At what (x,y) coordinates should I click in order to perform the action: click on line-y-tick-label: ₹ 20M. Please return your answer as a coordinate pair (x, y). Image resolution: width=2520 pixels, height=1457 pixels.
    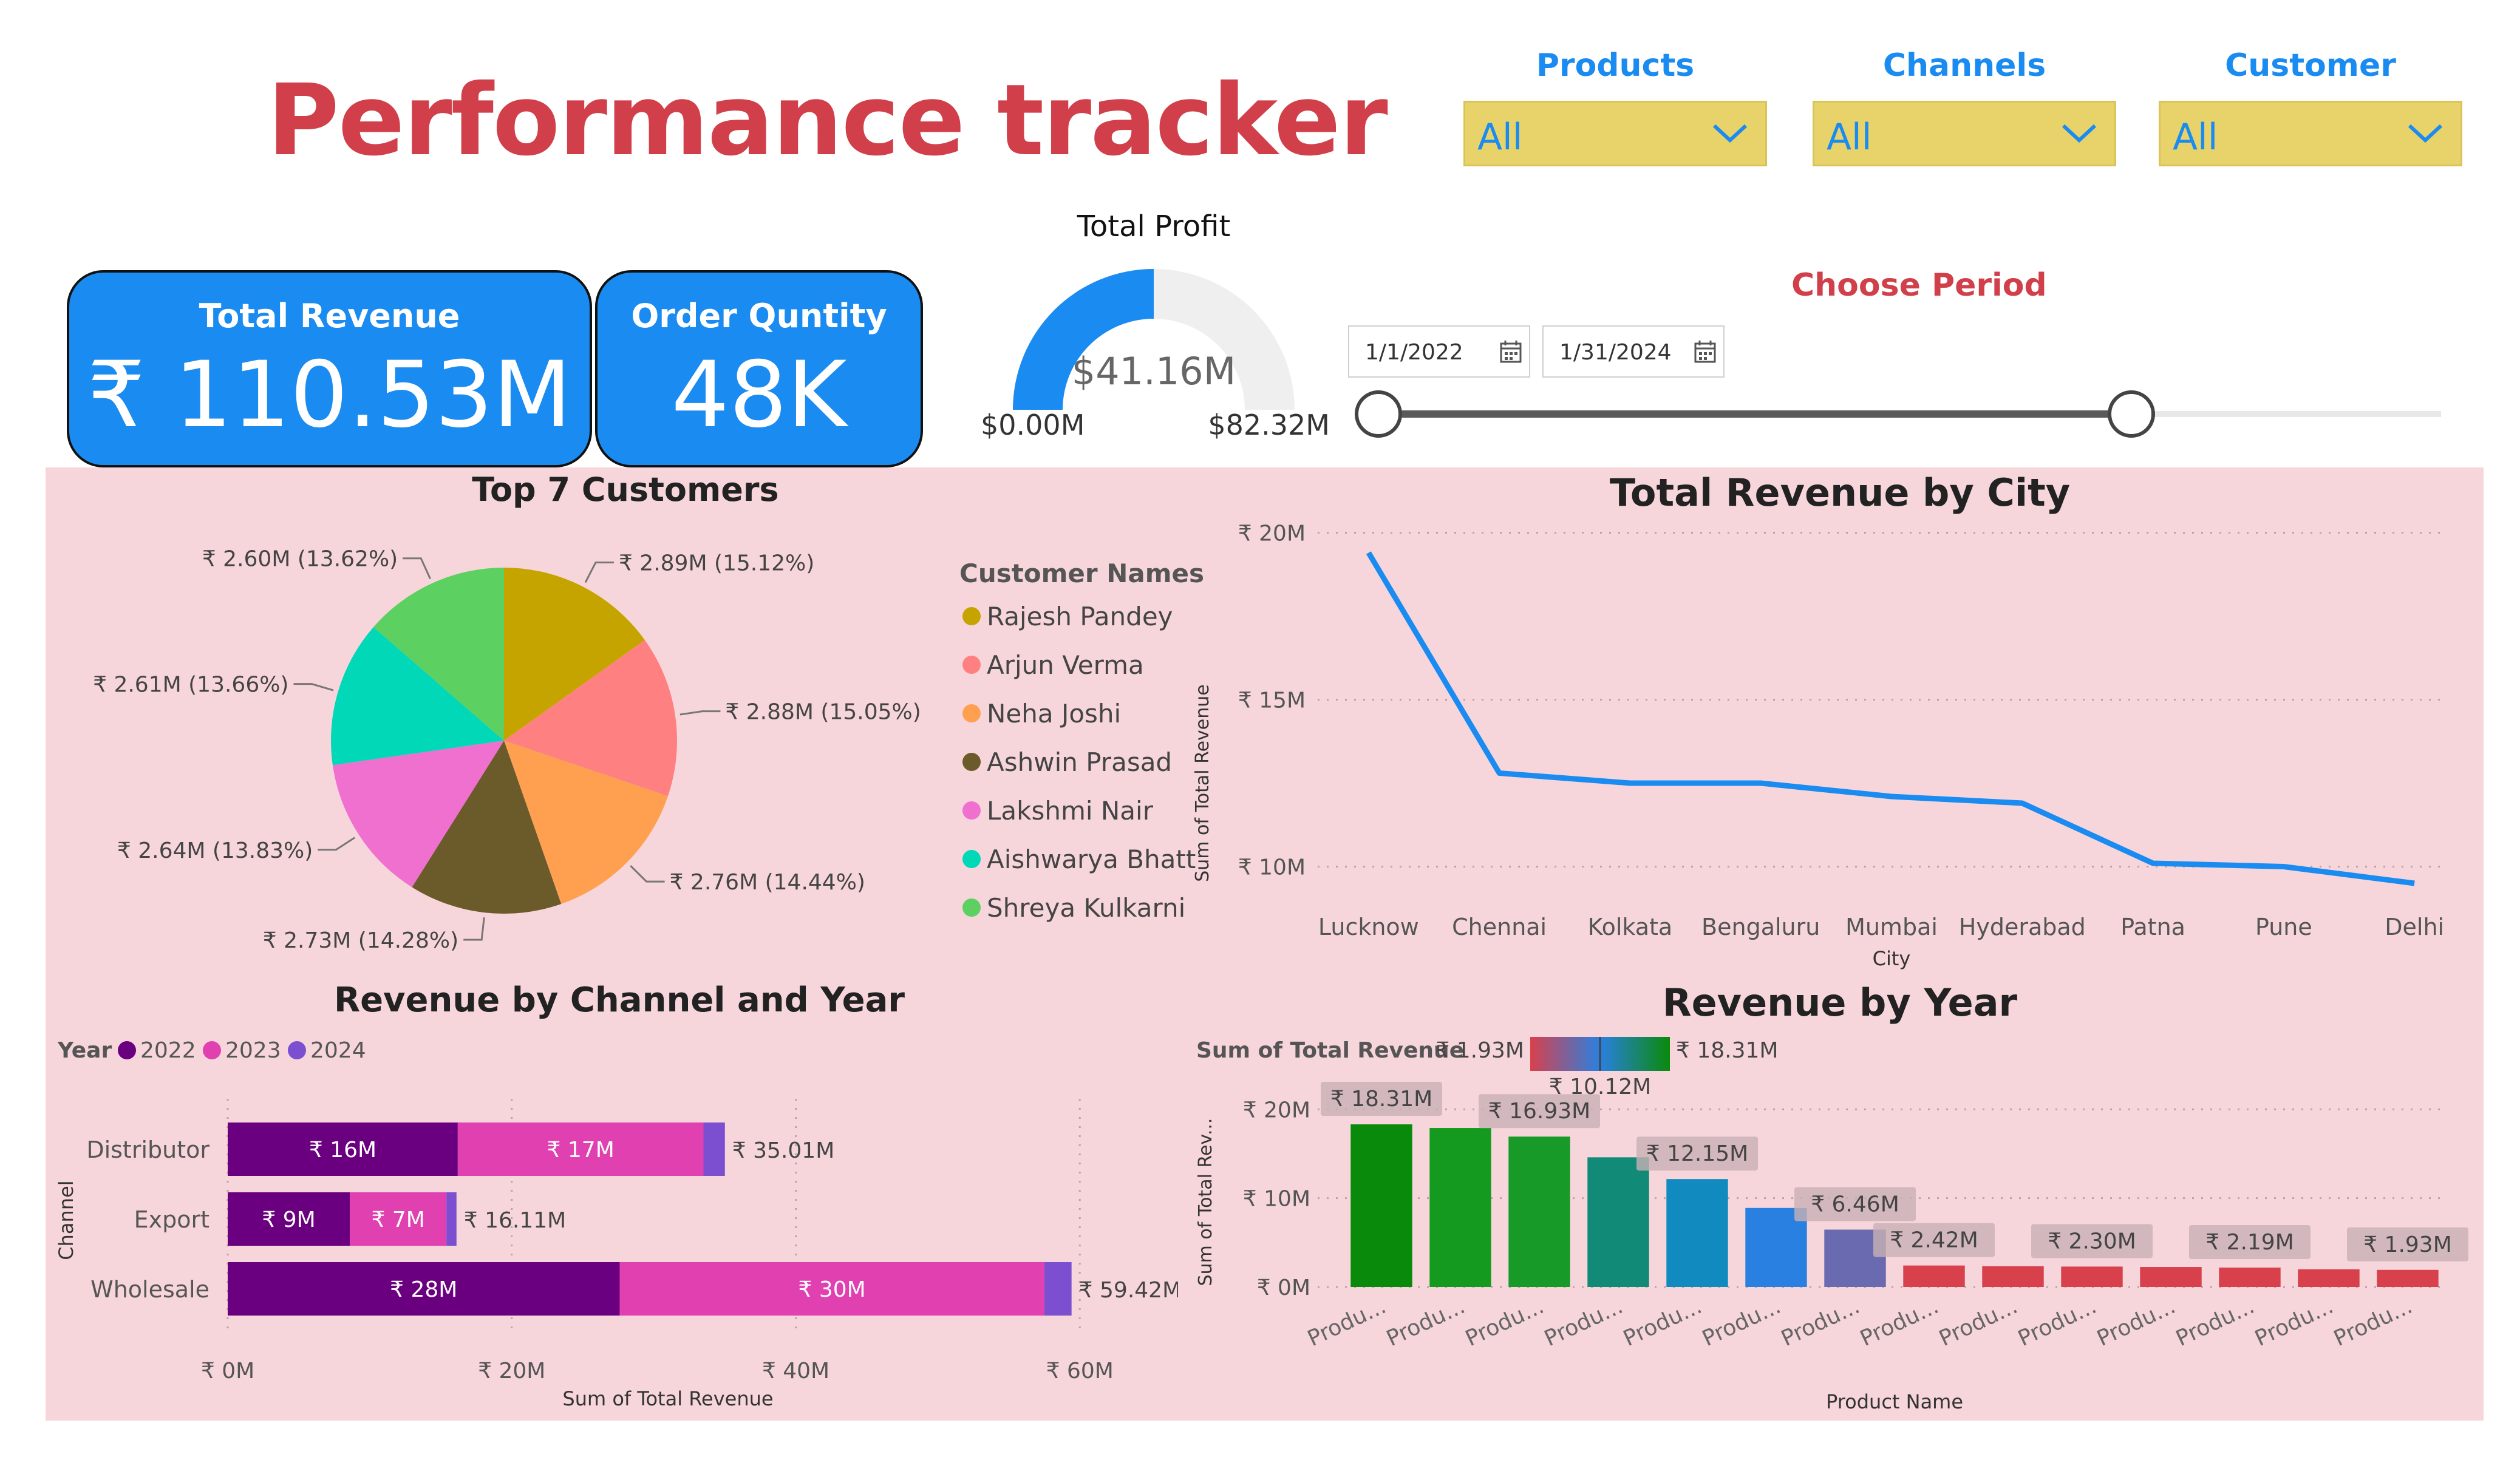
    Looking at the image, I should click on (1272, 533).